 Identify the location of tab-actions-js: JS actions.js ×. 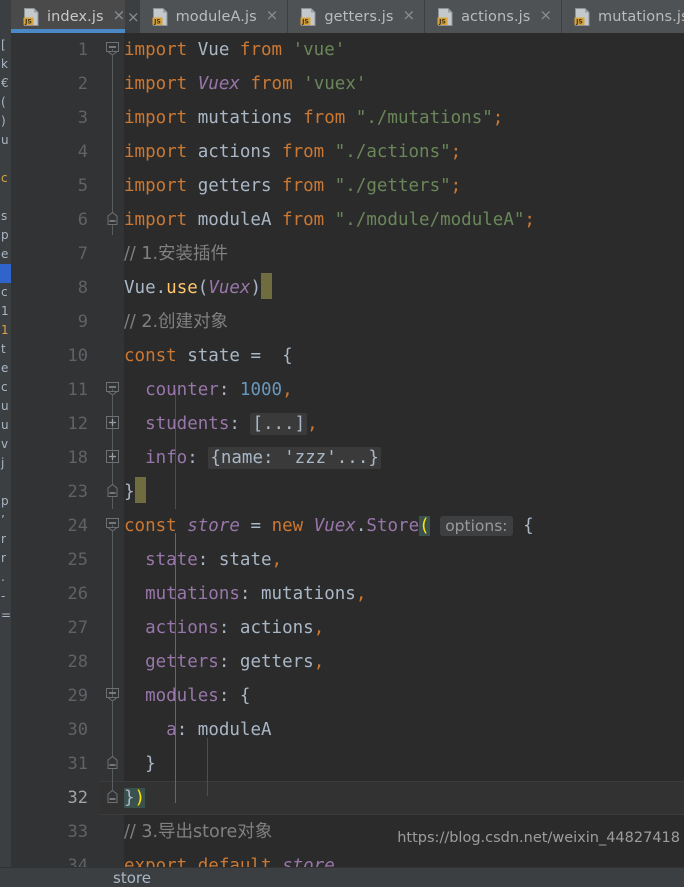
(493, 16).